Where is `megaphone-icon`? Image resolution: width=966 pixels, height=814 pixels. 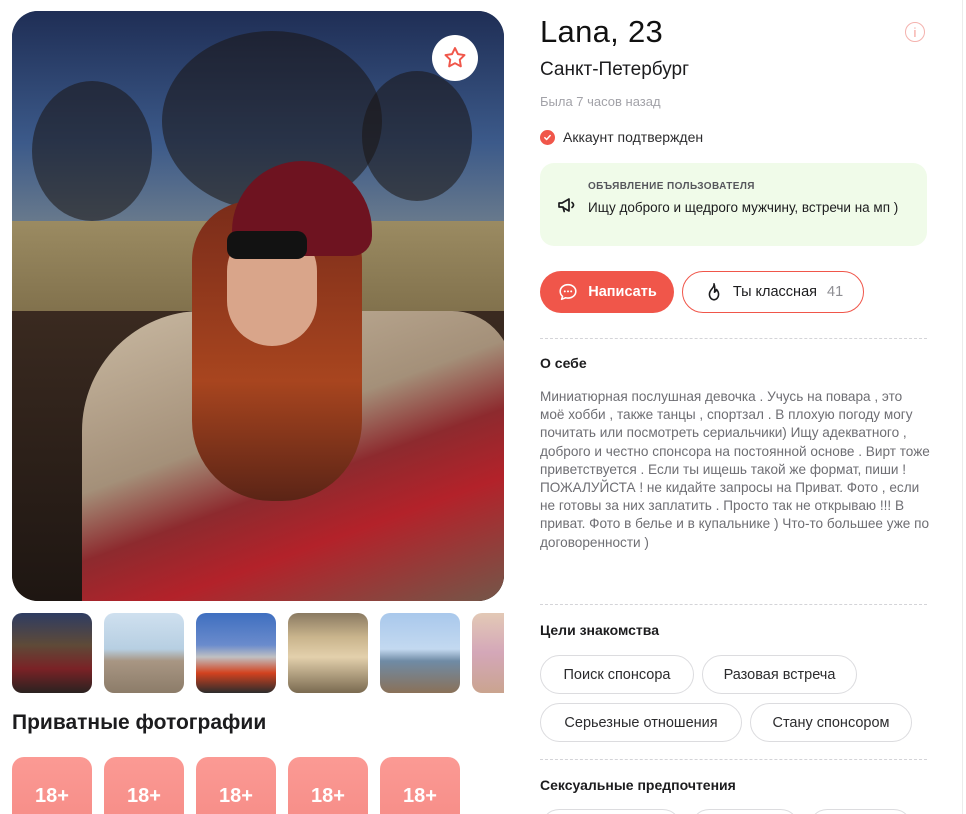
megaphone-icon is located at coordinates (566, 205).